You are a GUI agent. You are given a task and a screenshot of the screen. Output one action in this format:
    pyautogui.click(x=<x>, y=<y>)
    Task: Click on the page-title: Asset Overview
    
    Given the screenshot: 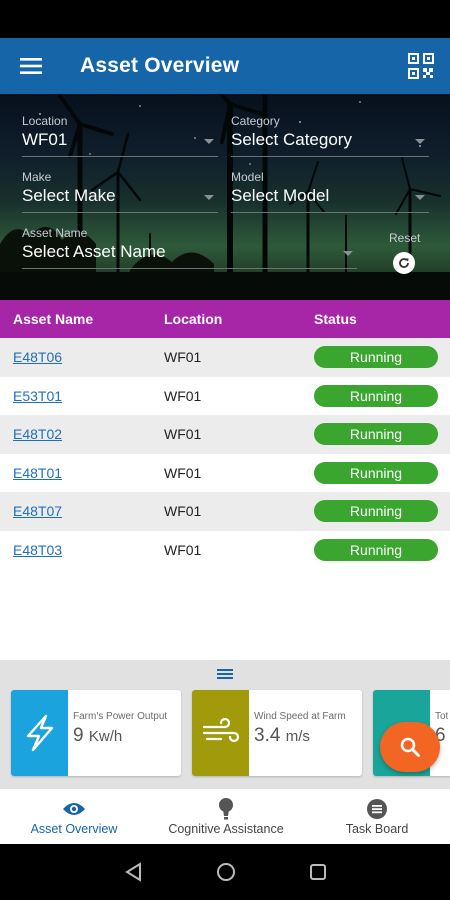 What is the action you would take?
    pyautogui.click(x=160, y=65)
    